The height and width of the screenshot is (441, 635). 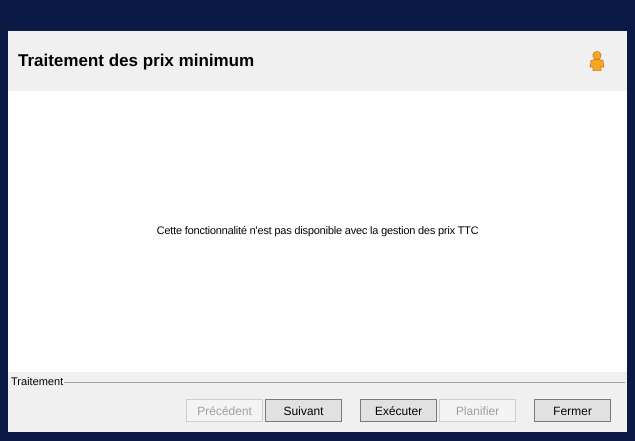 What do you see at coordinates (317, 232) in the screenshot?
I see `info-message: Cette fonctionnalité n'est pas disponible avec la gestion des prix TTC` at bounding box center [317, 232].